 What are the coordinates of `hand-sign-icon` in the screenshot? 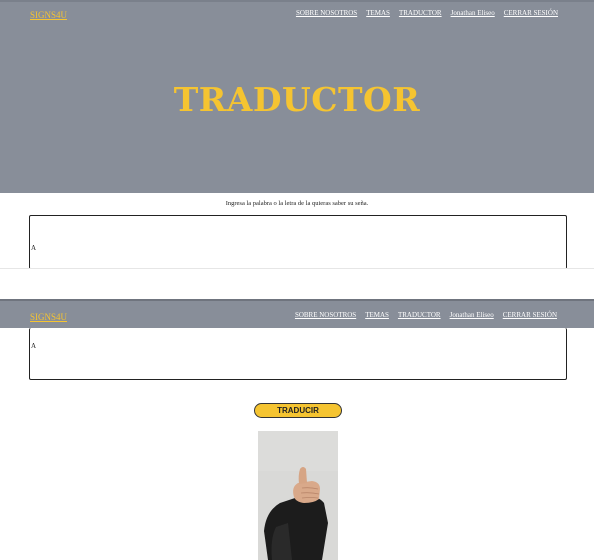 It's located at (298, 495).